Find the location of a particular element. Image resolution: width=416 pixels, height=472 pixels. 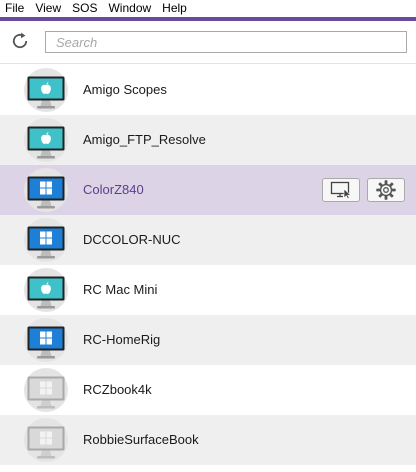

settings-button is located at coordinates (386, 190).